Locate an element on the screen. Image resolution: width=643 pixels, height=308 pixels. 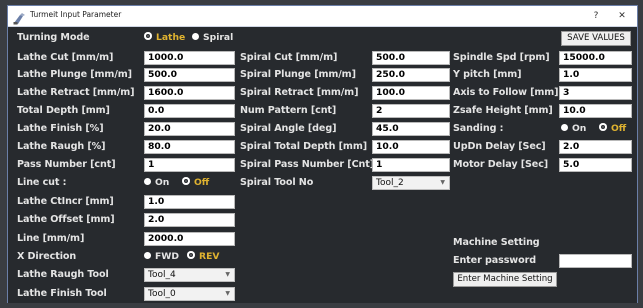
spiral-plunge-input: 250.0 is located at coordinates (411, 75).